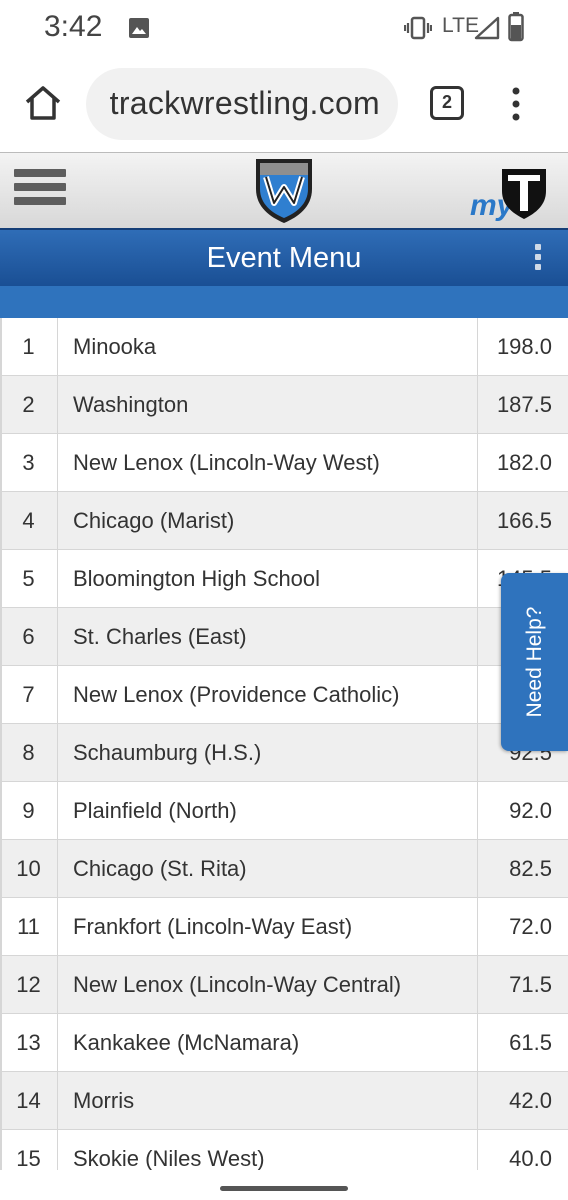  I want to click on table-row: 10 Chicago (St. Rita) 82.5, so click(284, 869).